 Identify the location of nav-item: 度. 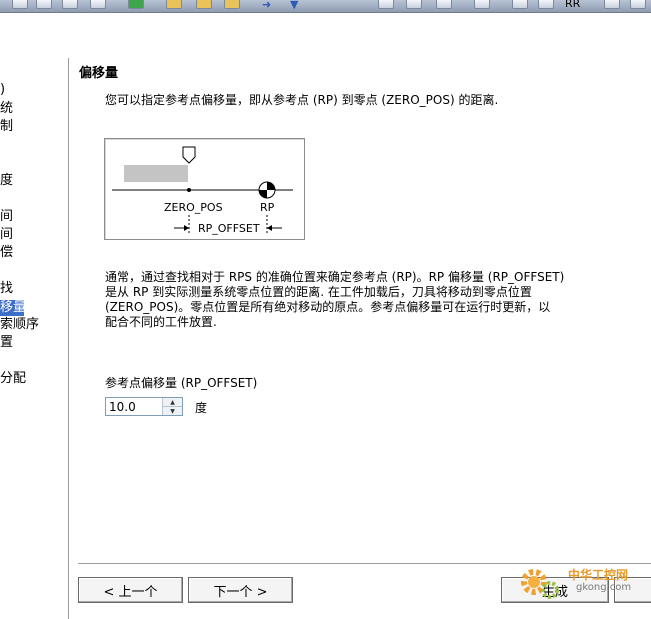
(6, 181).